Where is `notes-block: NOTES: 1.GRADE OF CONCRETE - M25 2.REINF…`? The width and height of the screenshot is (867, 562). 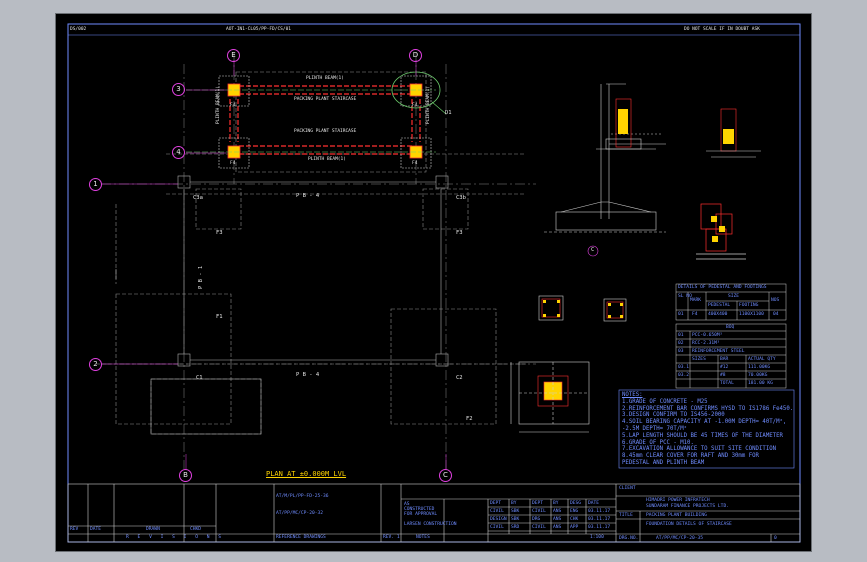 notes-block: NOTES: 1.GRADE OF CONCRETE - M25 2.REINF… is located at coordinates (708, 429).